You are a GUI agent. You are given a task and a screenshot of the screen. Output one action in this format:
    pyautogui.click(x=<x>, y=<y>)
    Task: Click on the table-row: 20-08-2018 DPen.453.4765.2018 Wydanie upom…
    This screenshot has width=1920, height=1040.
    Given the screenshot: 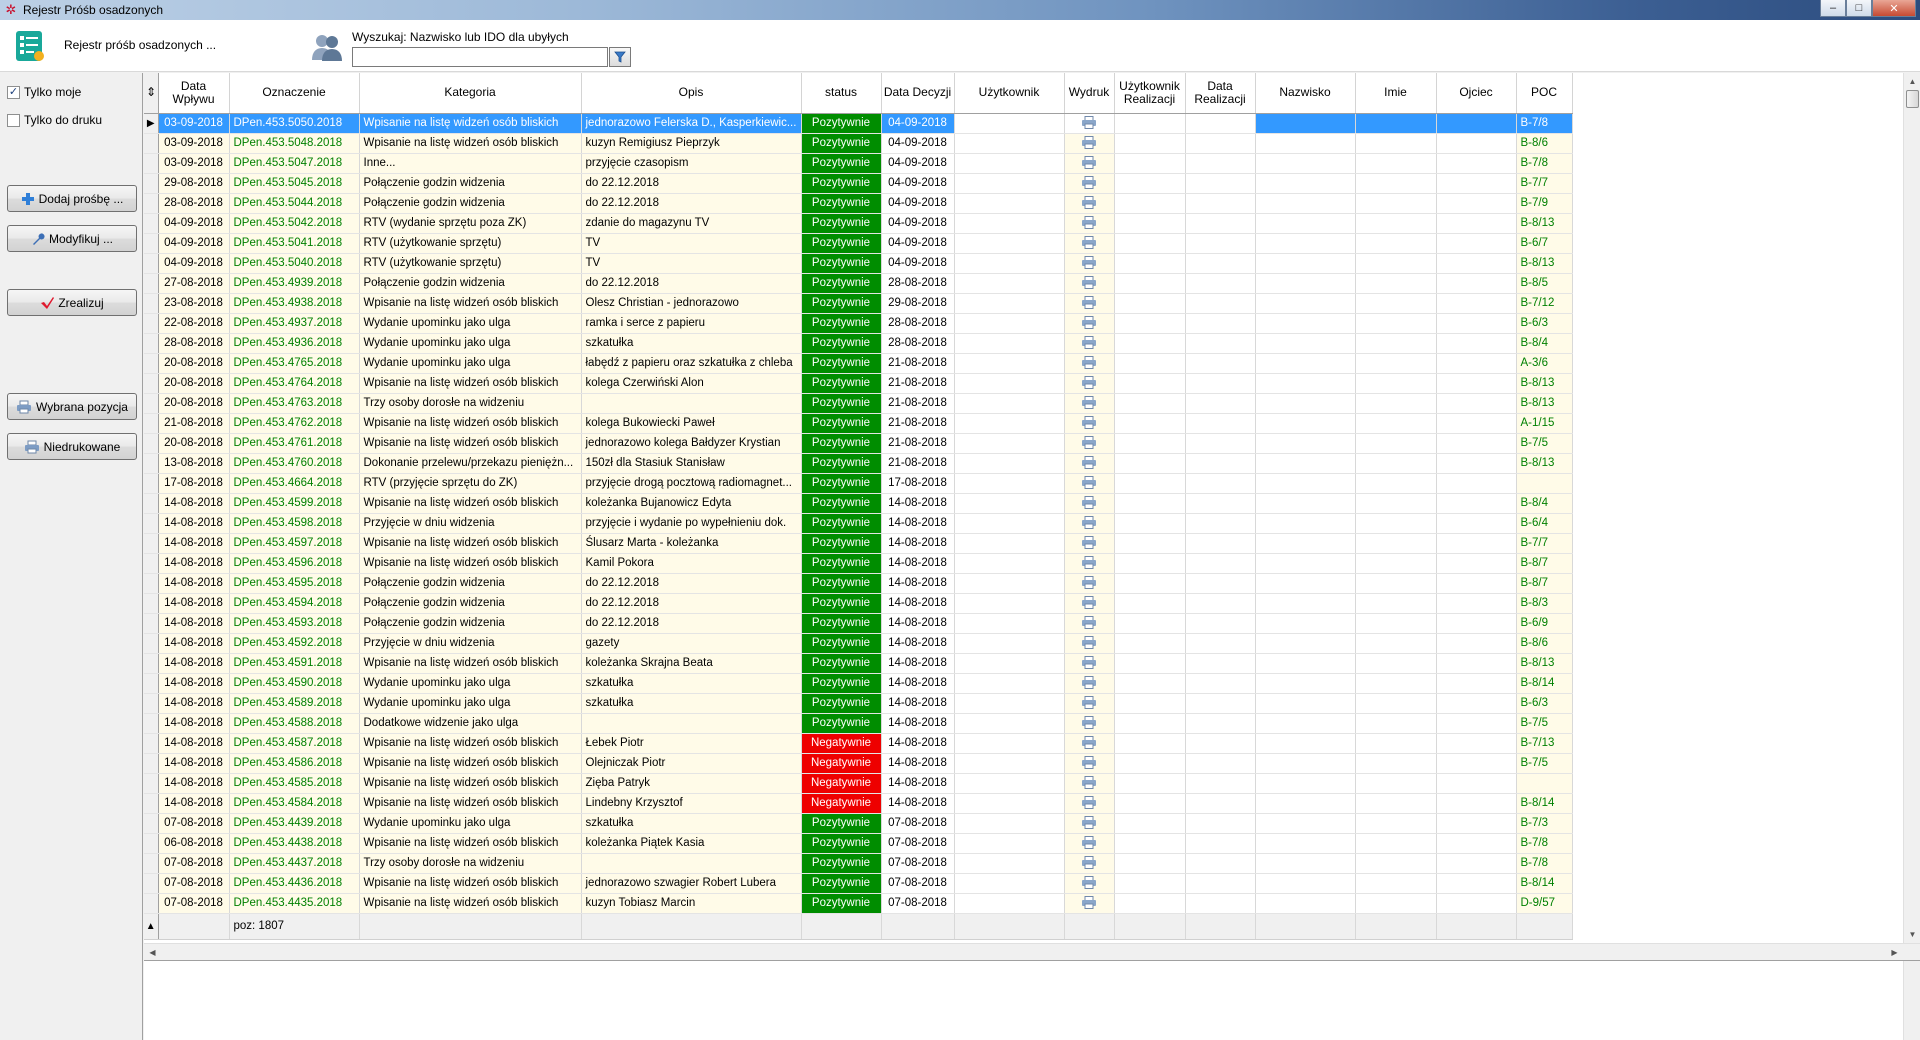 What is the action you would take?
    pyautogui.click(x=858, y=363)
    